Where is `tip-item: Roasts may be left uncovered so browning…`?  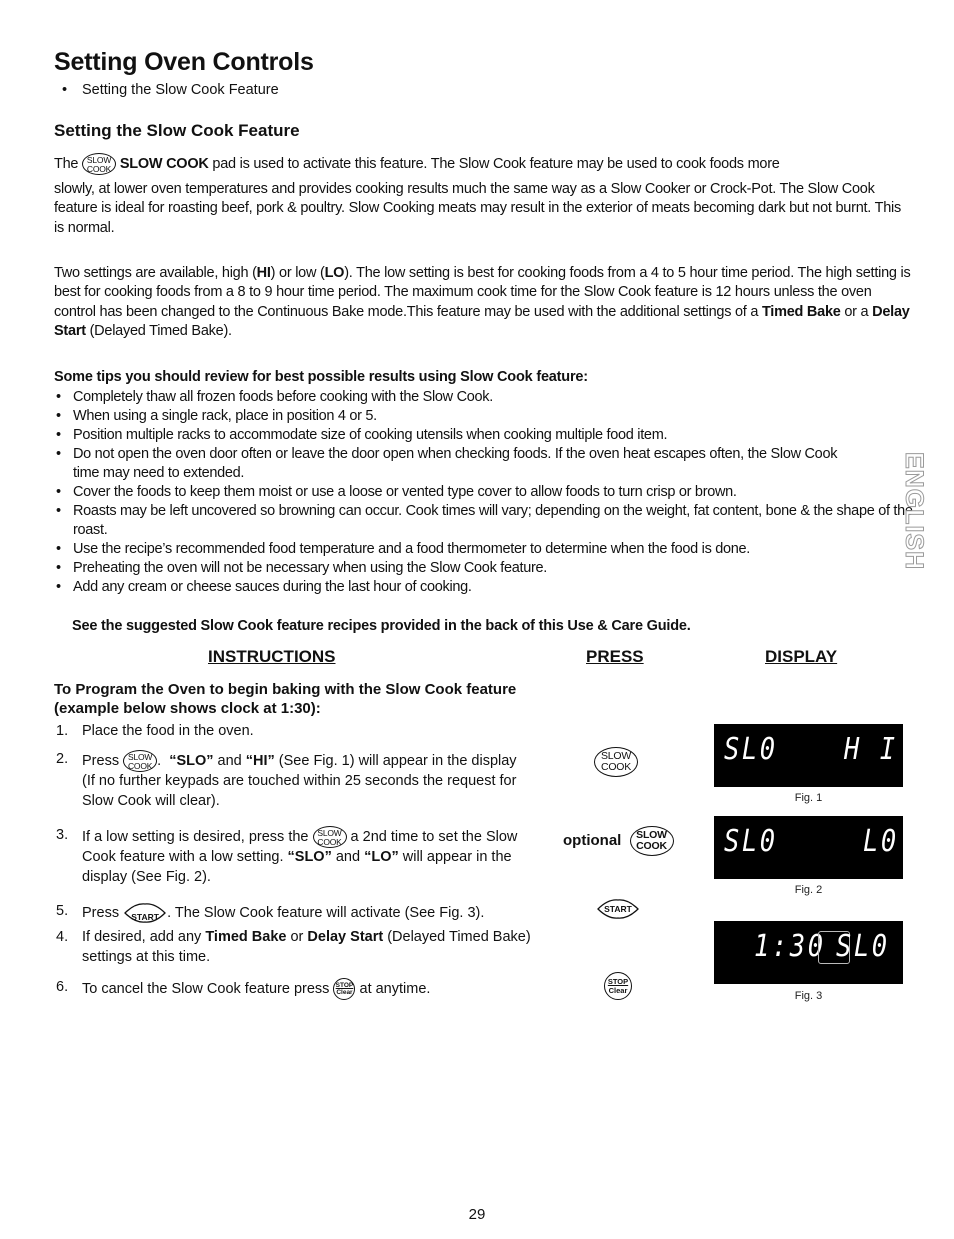
tip-item: Roasts may be left uncovered so browning… is located at coordinates (486, 521).